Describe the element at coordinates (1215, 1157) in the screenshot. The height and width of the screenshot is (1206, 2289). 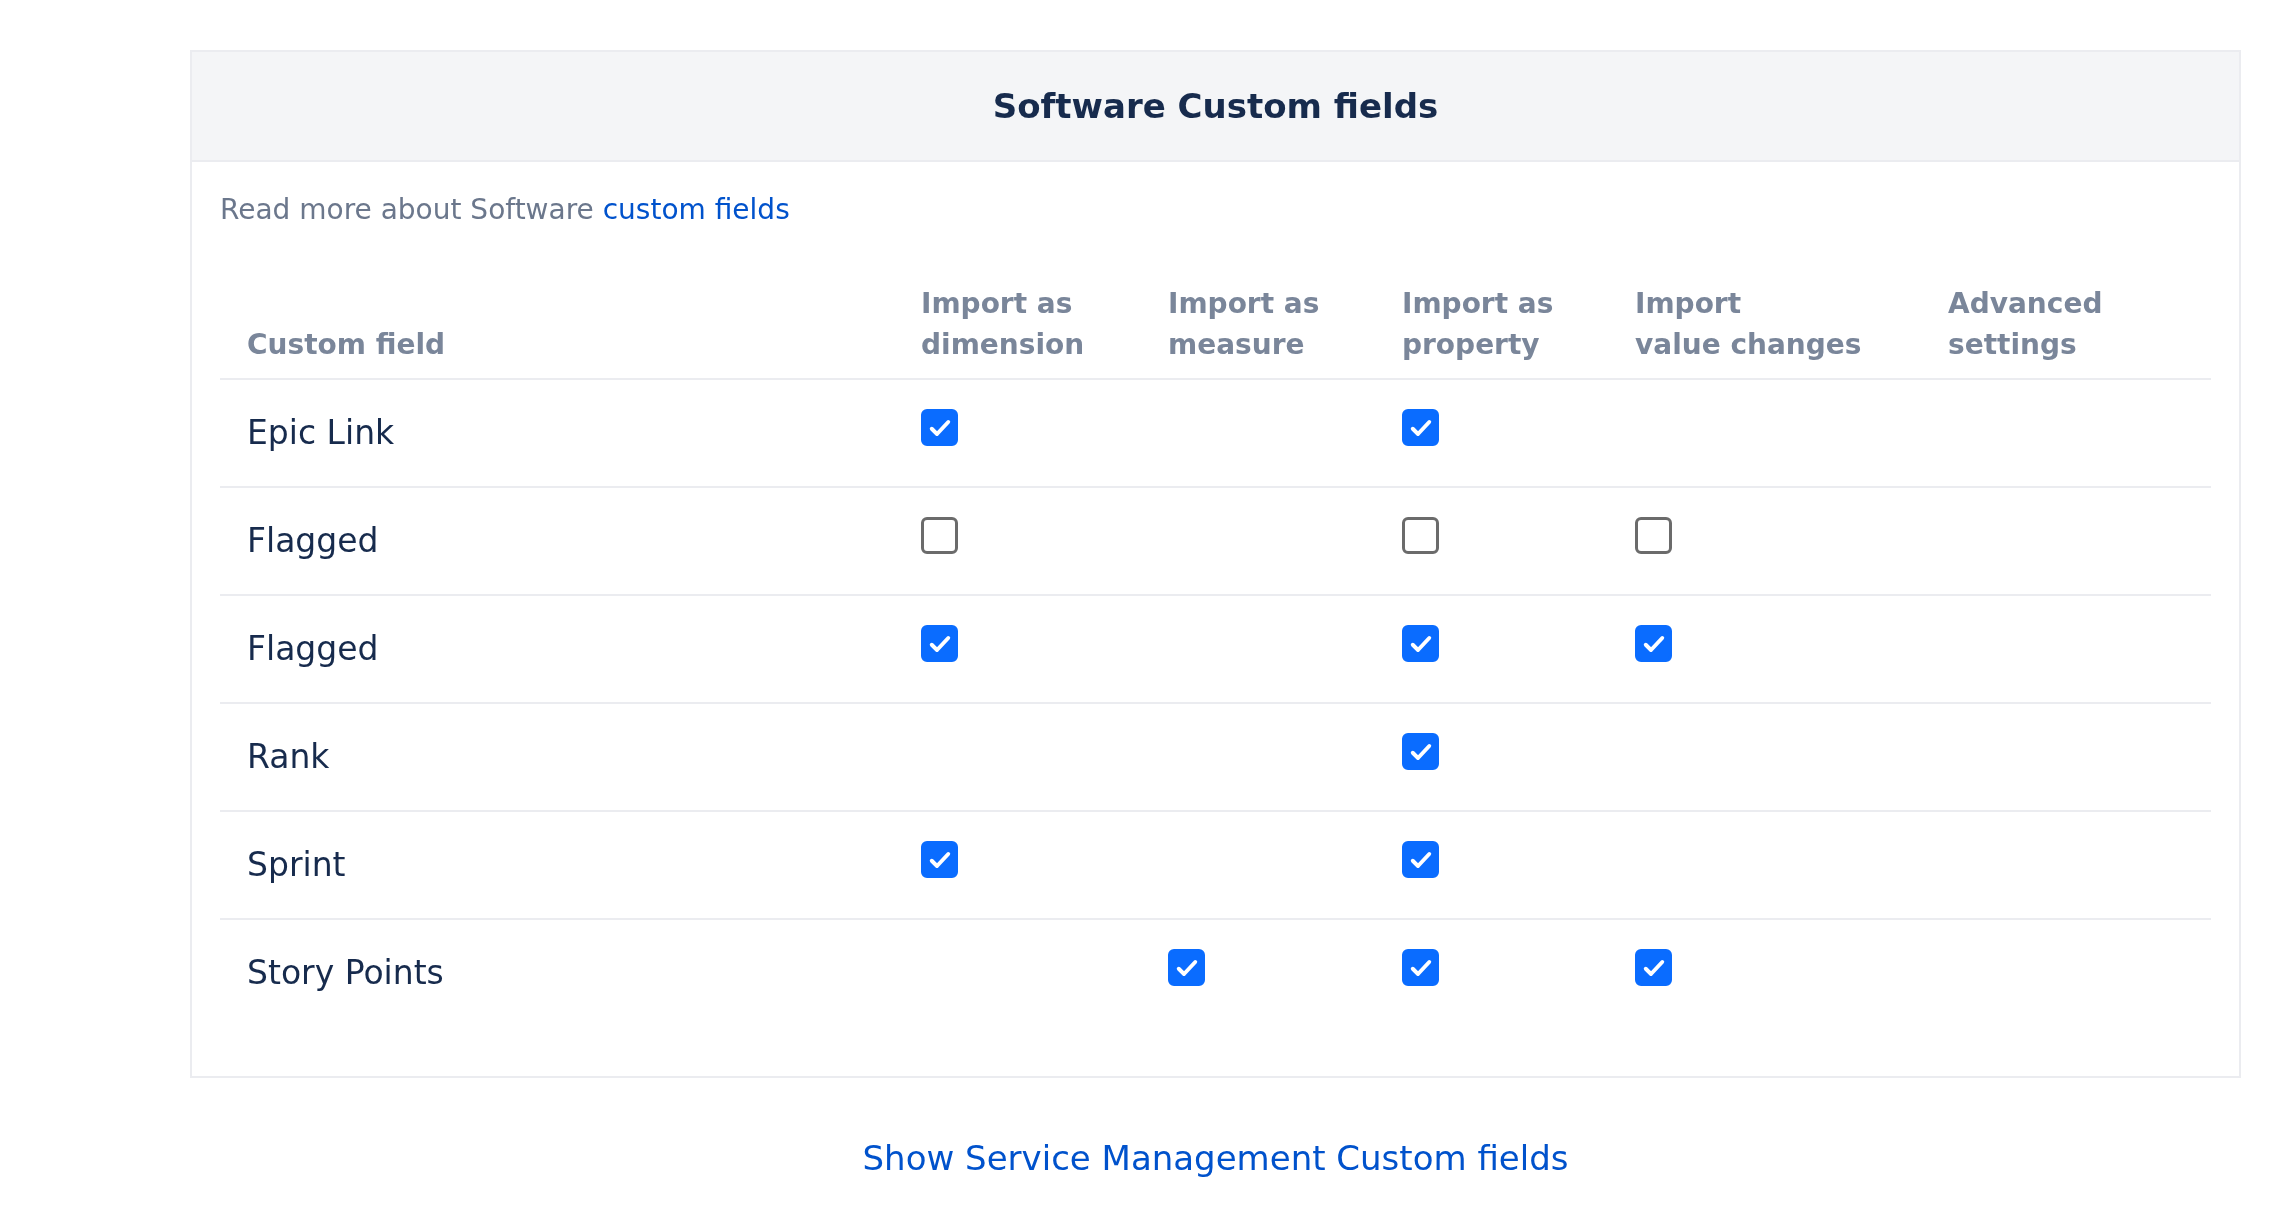
I see `show-fields-link: Show Service Management Custom fields` at that location.